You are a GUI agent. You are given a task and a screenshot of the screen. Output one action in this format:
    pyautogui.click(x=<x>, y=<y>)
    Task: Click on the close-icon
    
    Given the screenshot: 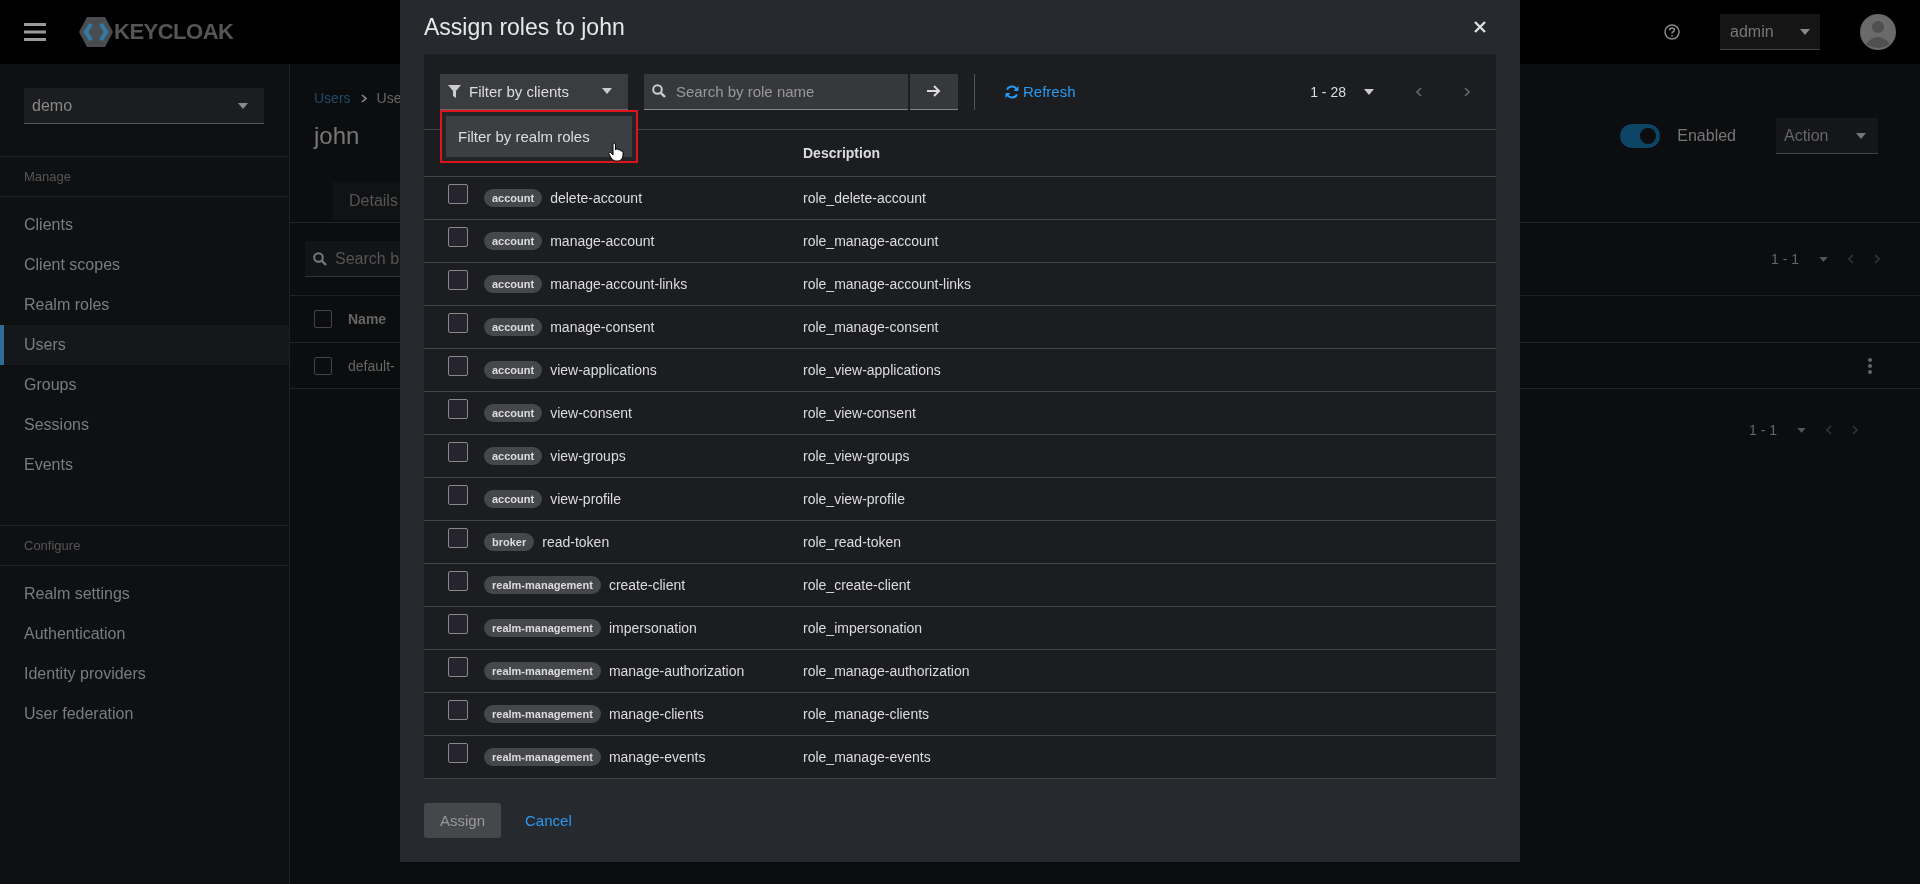 What is the action you would take?
    pyautogui.click(x=1480, y=27)
    